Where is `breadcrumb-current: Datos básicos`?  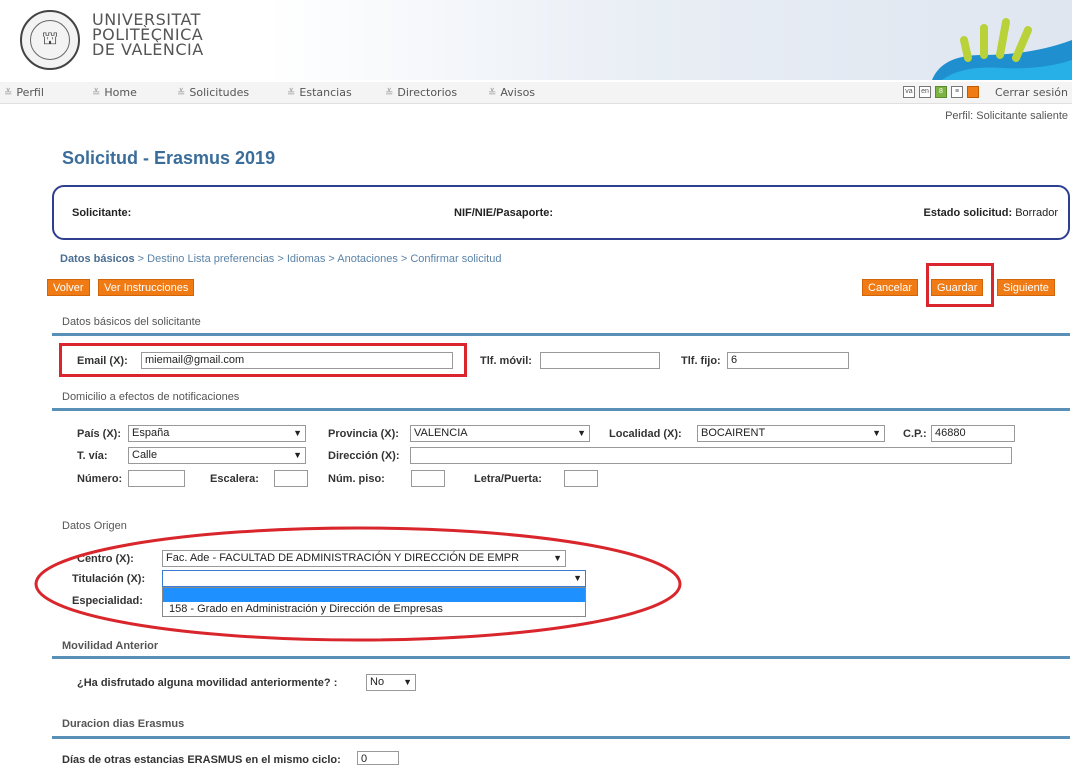
breadcrumb-current: Datos básicos is located at coordinates (97, 259).